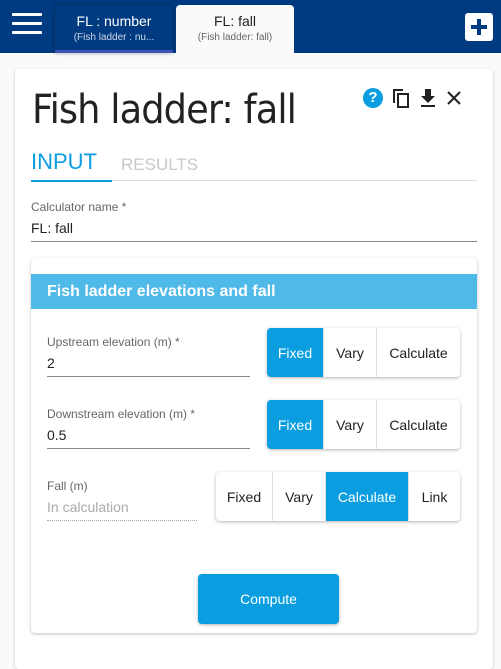 The image size is (501, 669). Describe the element at coordinates (401, 98) in the screenshot. I see `copy-icon` at that location.